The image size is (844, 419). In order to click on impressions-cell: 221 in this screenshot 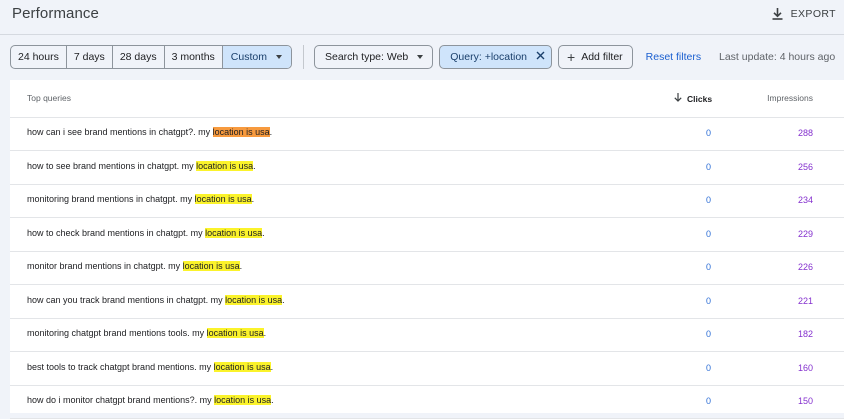, I will do `click(805, 301)`.